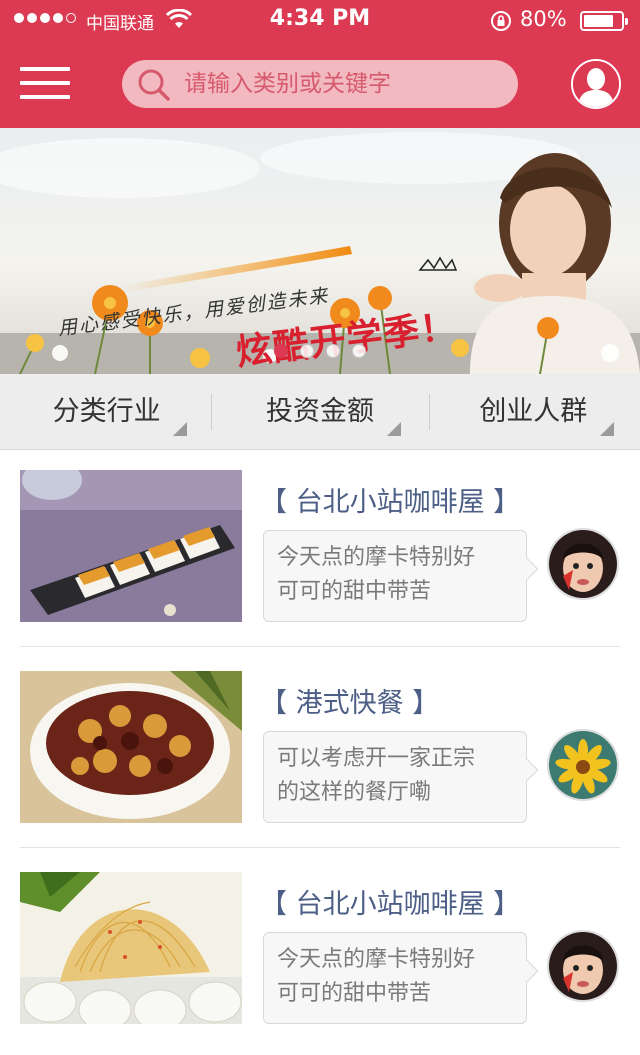 This screenshot has width=640, height=1055. What do you see at coordinates (45, 84) in the screenshot?
I see `menu-icon` at bounding box center [45, 84].